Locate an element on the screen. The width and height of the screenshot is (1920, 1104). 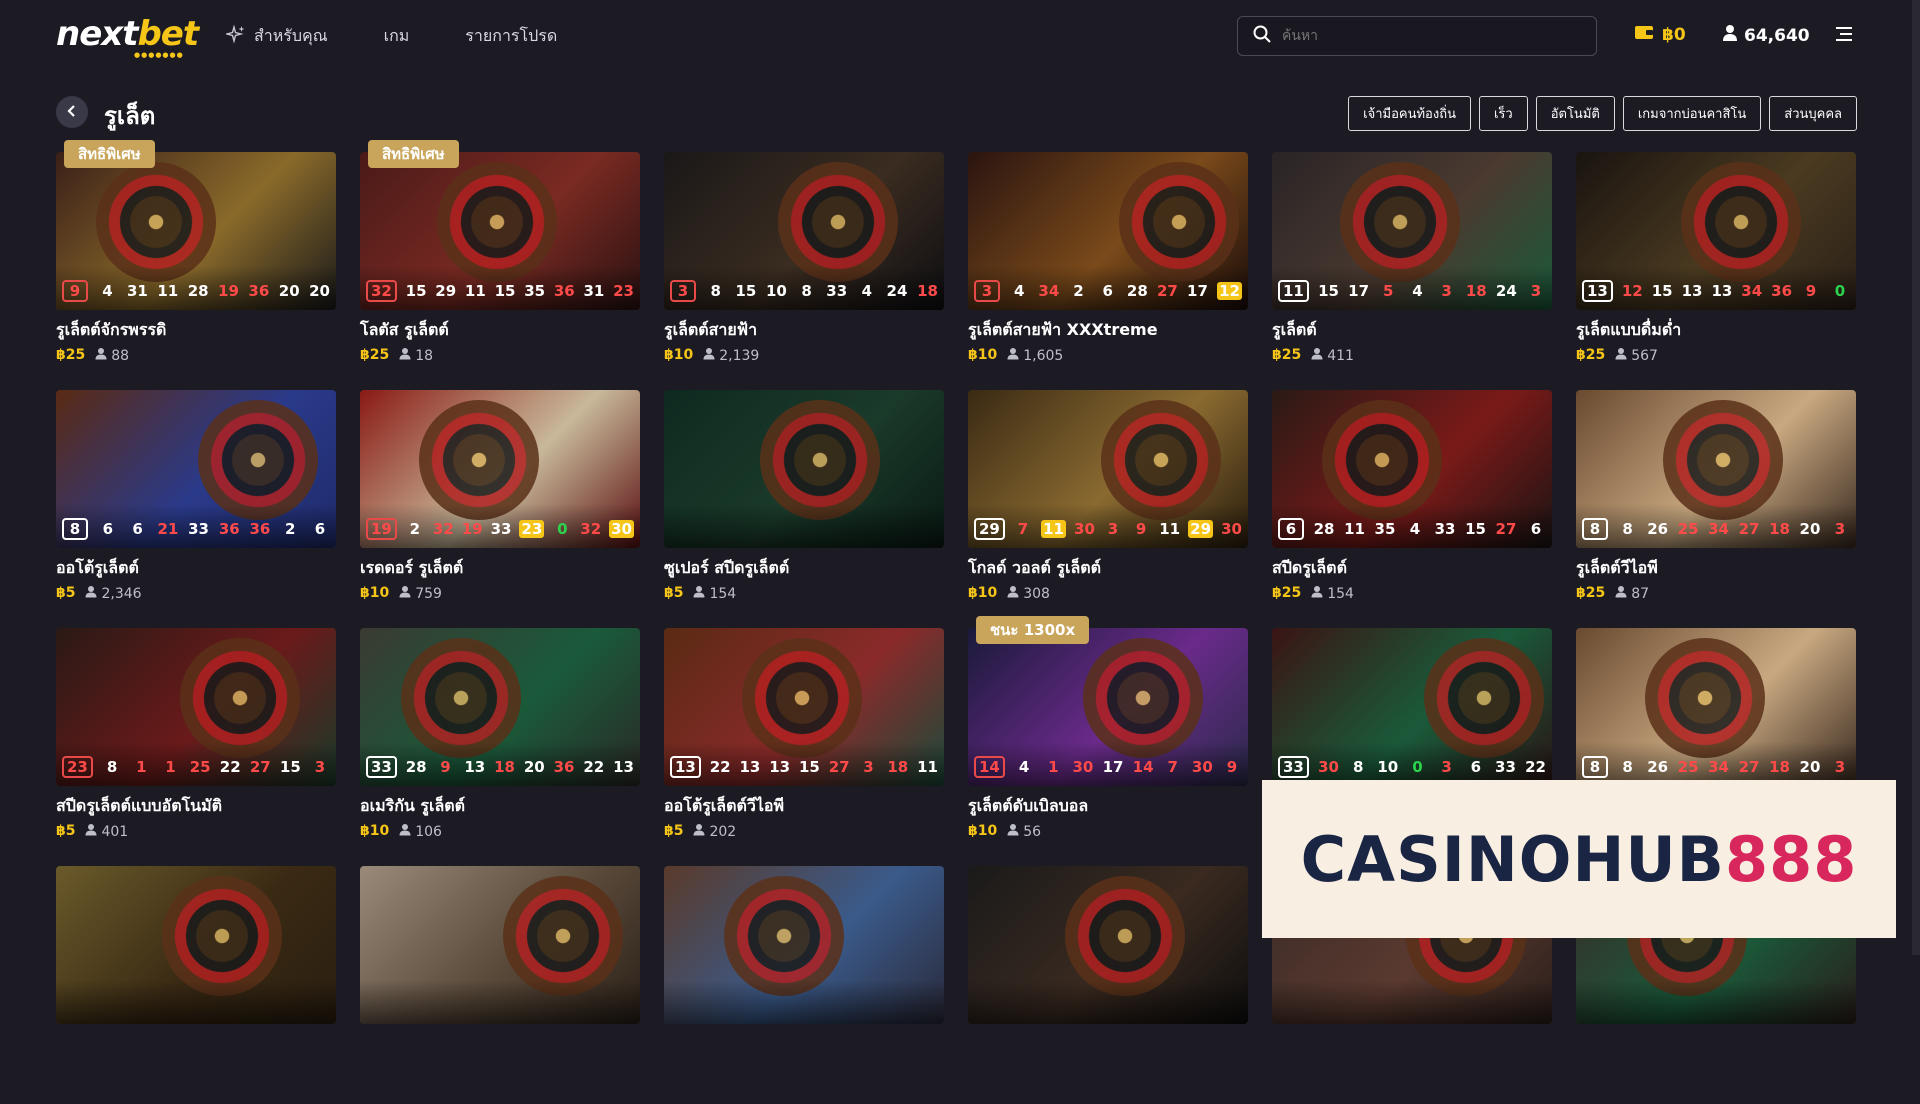
nextbet-logo: nextbet ●●●●●●● is located at coordinates (127, 36).